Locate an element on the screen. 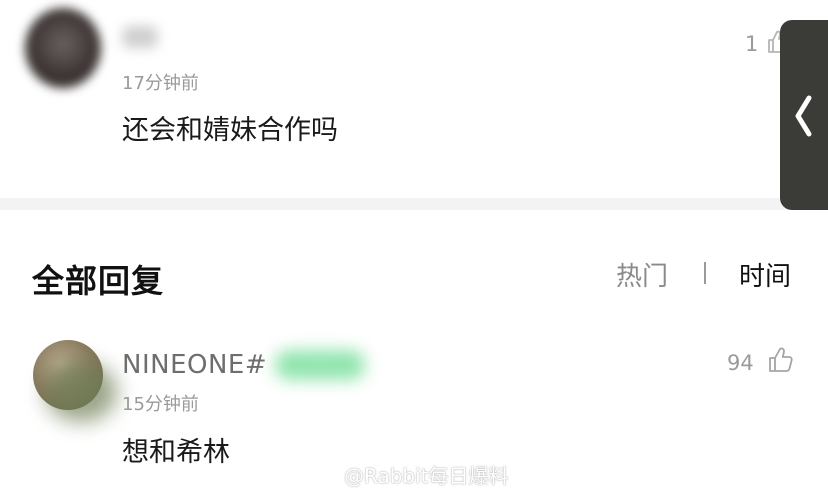 This screenshot has width=828, height=494. comment-text: 还会和婧妹合作吗 is located at coordinates (230, 130).